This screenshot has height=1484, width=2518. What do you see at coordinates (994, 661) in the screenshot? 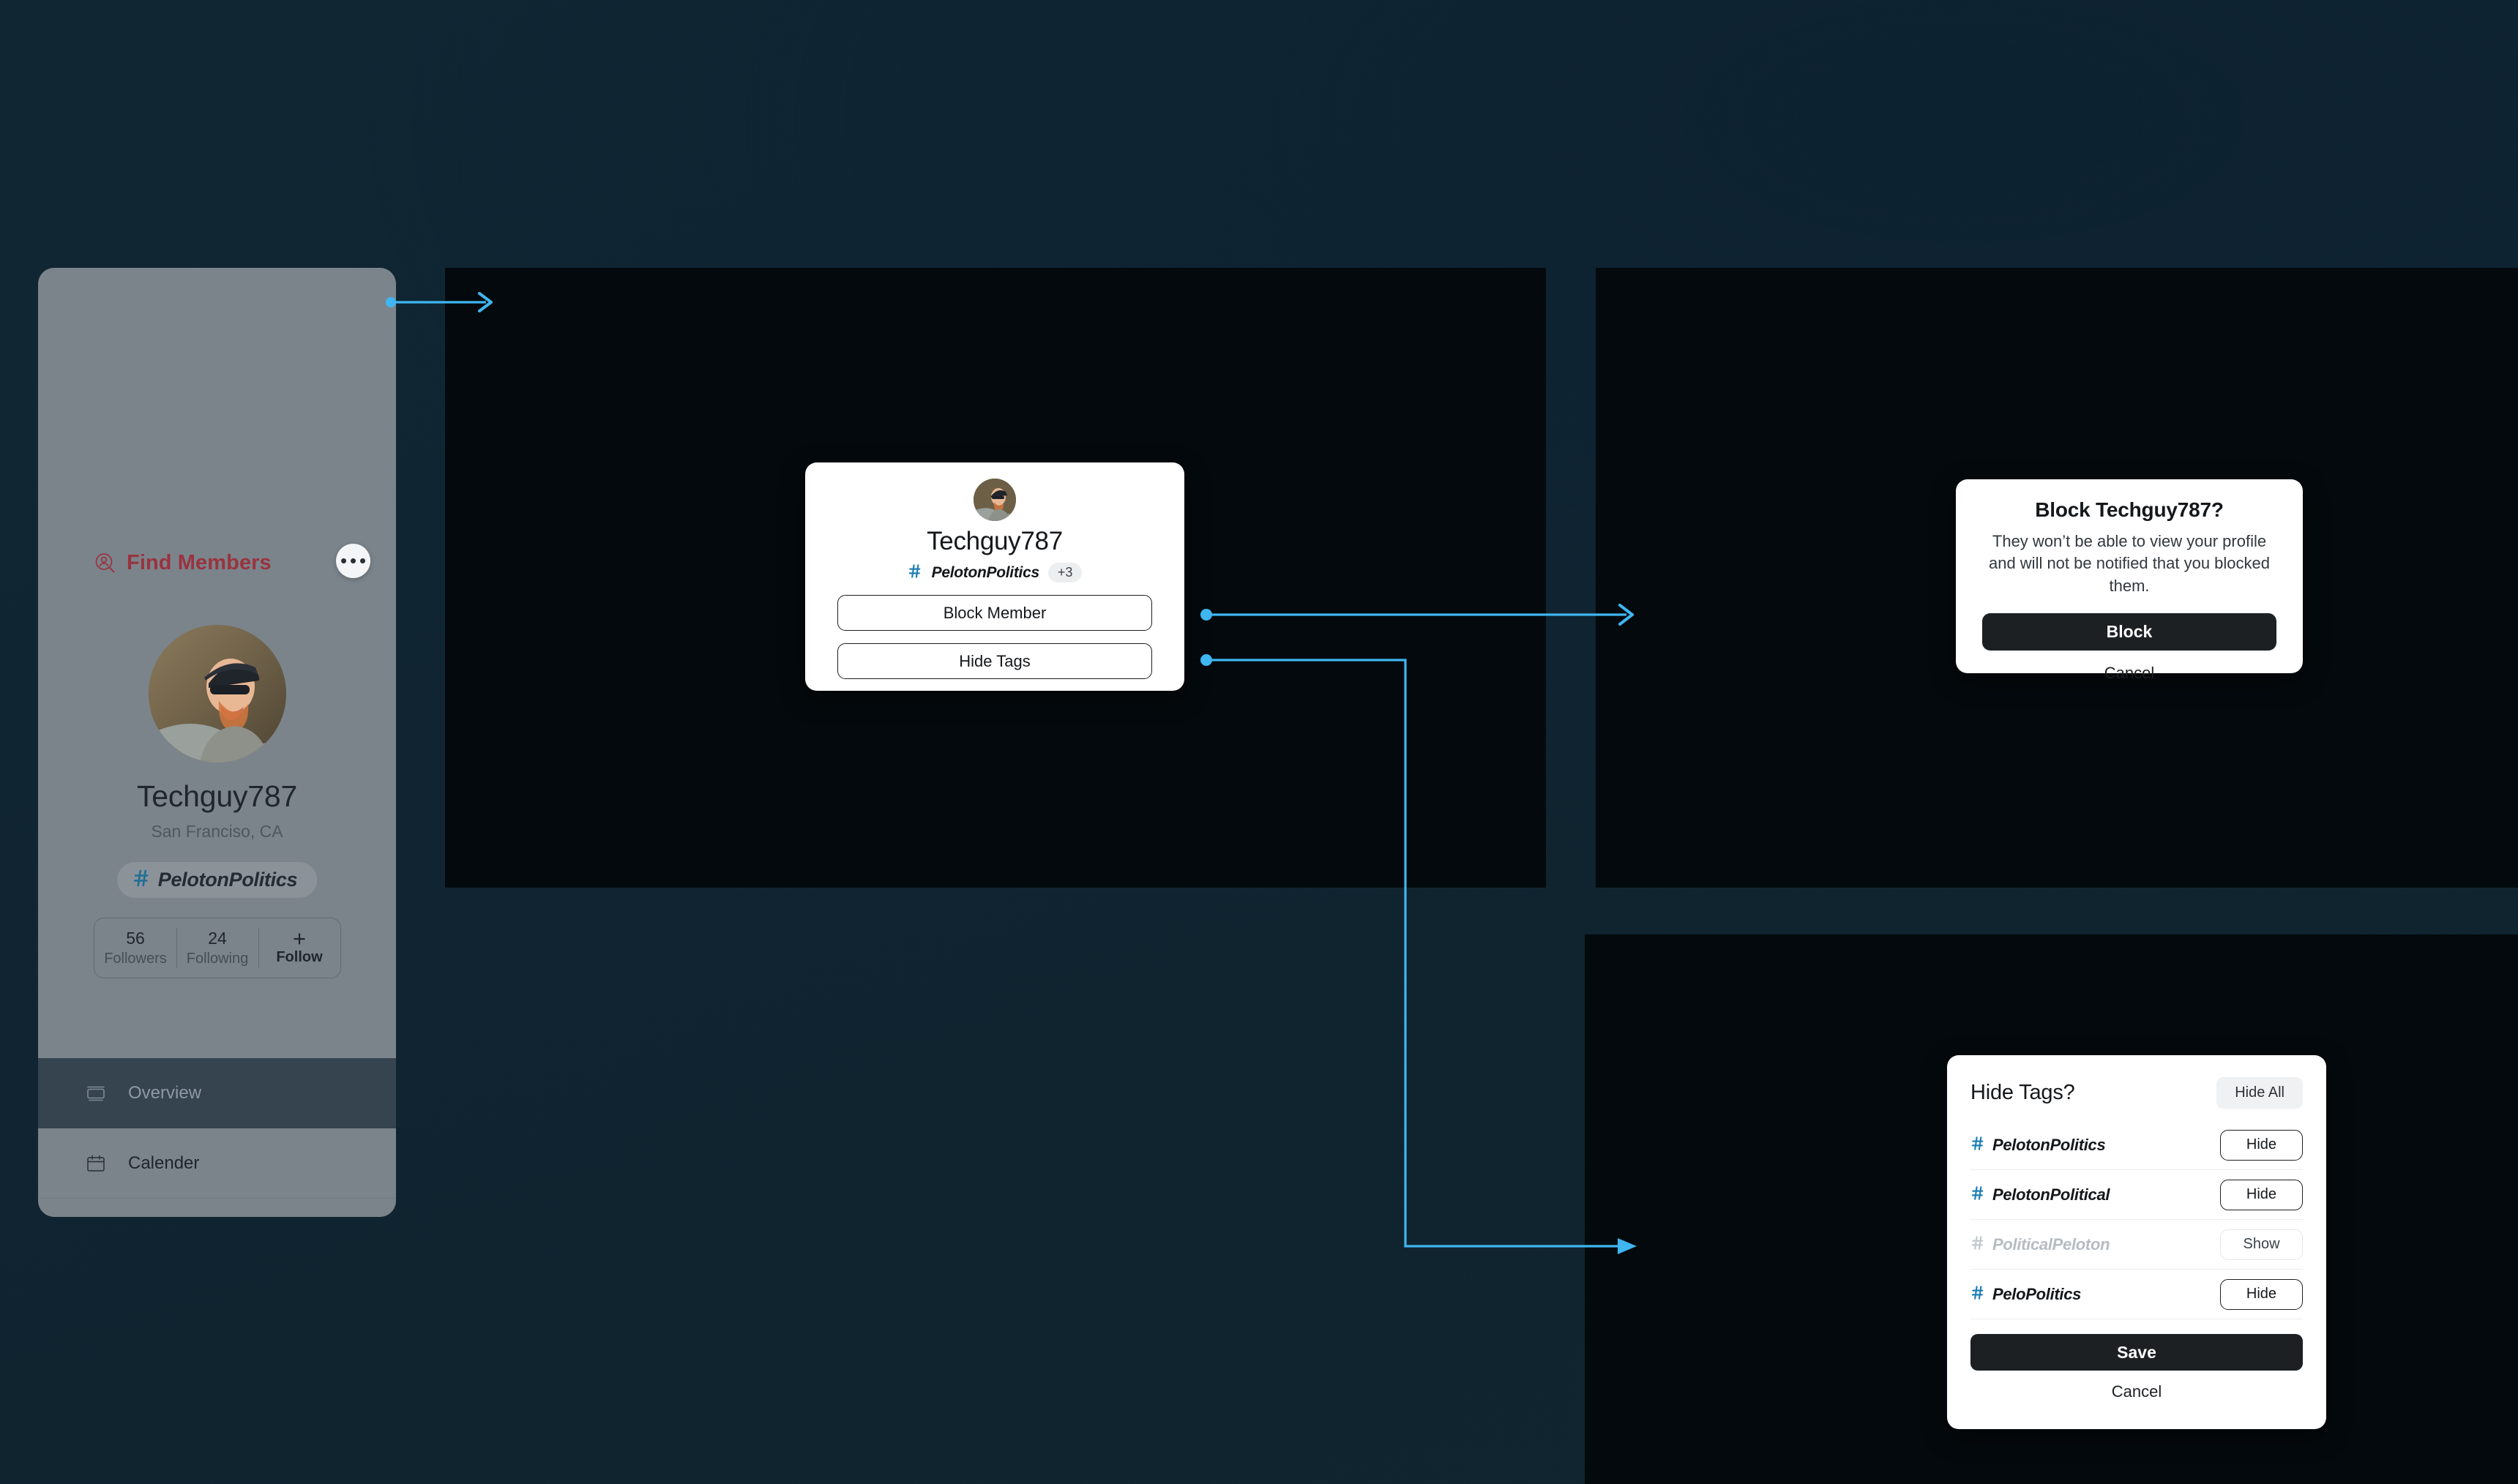
I see `hide-tags-button: Hide Tags` at bounding box center [994, 661].